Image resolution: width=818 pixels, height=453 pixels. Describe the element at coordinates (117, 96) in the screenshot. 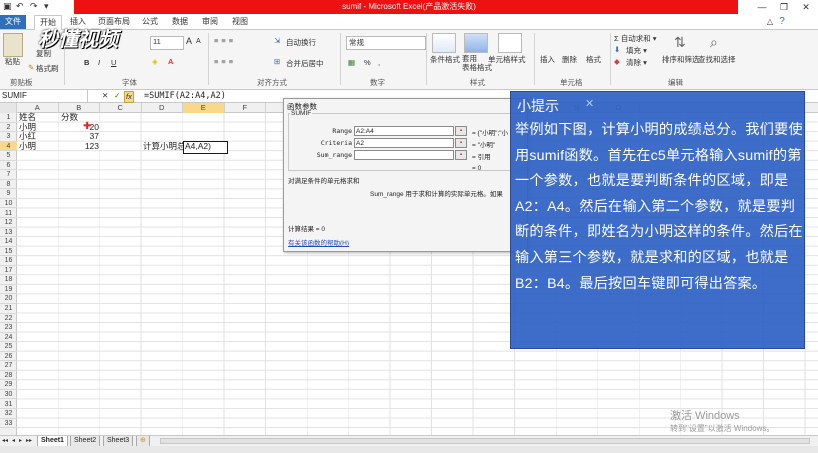

I see `confirm-icon: ✓` at that location.